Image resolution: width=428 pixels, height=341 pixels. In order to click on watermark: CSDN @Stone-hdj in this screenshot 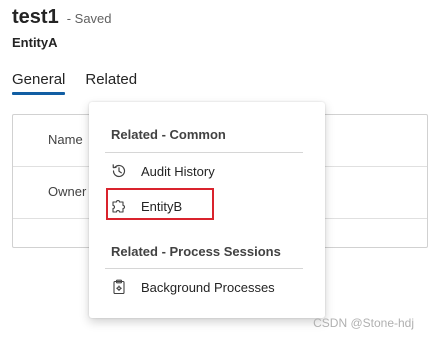, I will do `click(363, 323)`.